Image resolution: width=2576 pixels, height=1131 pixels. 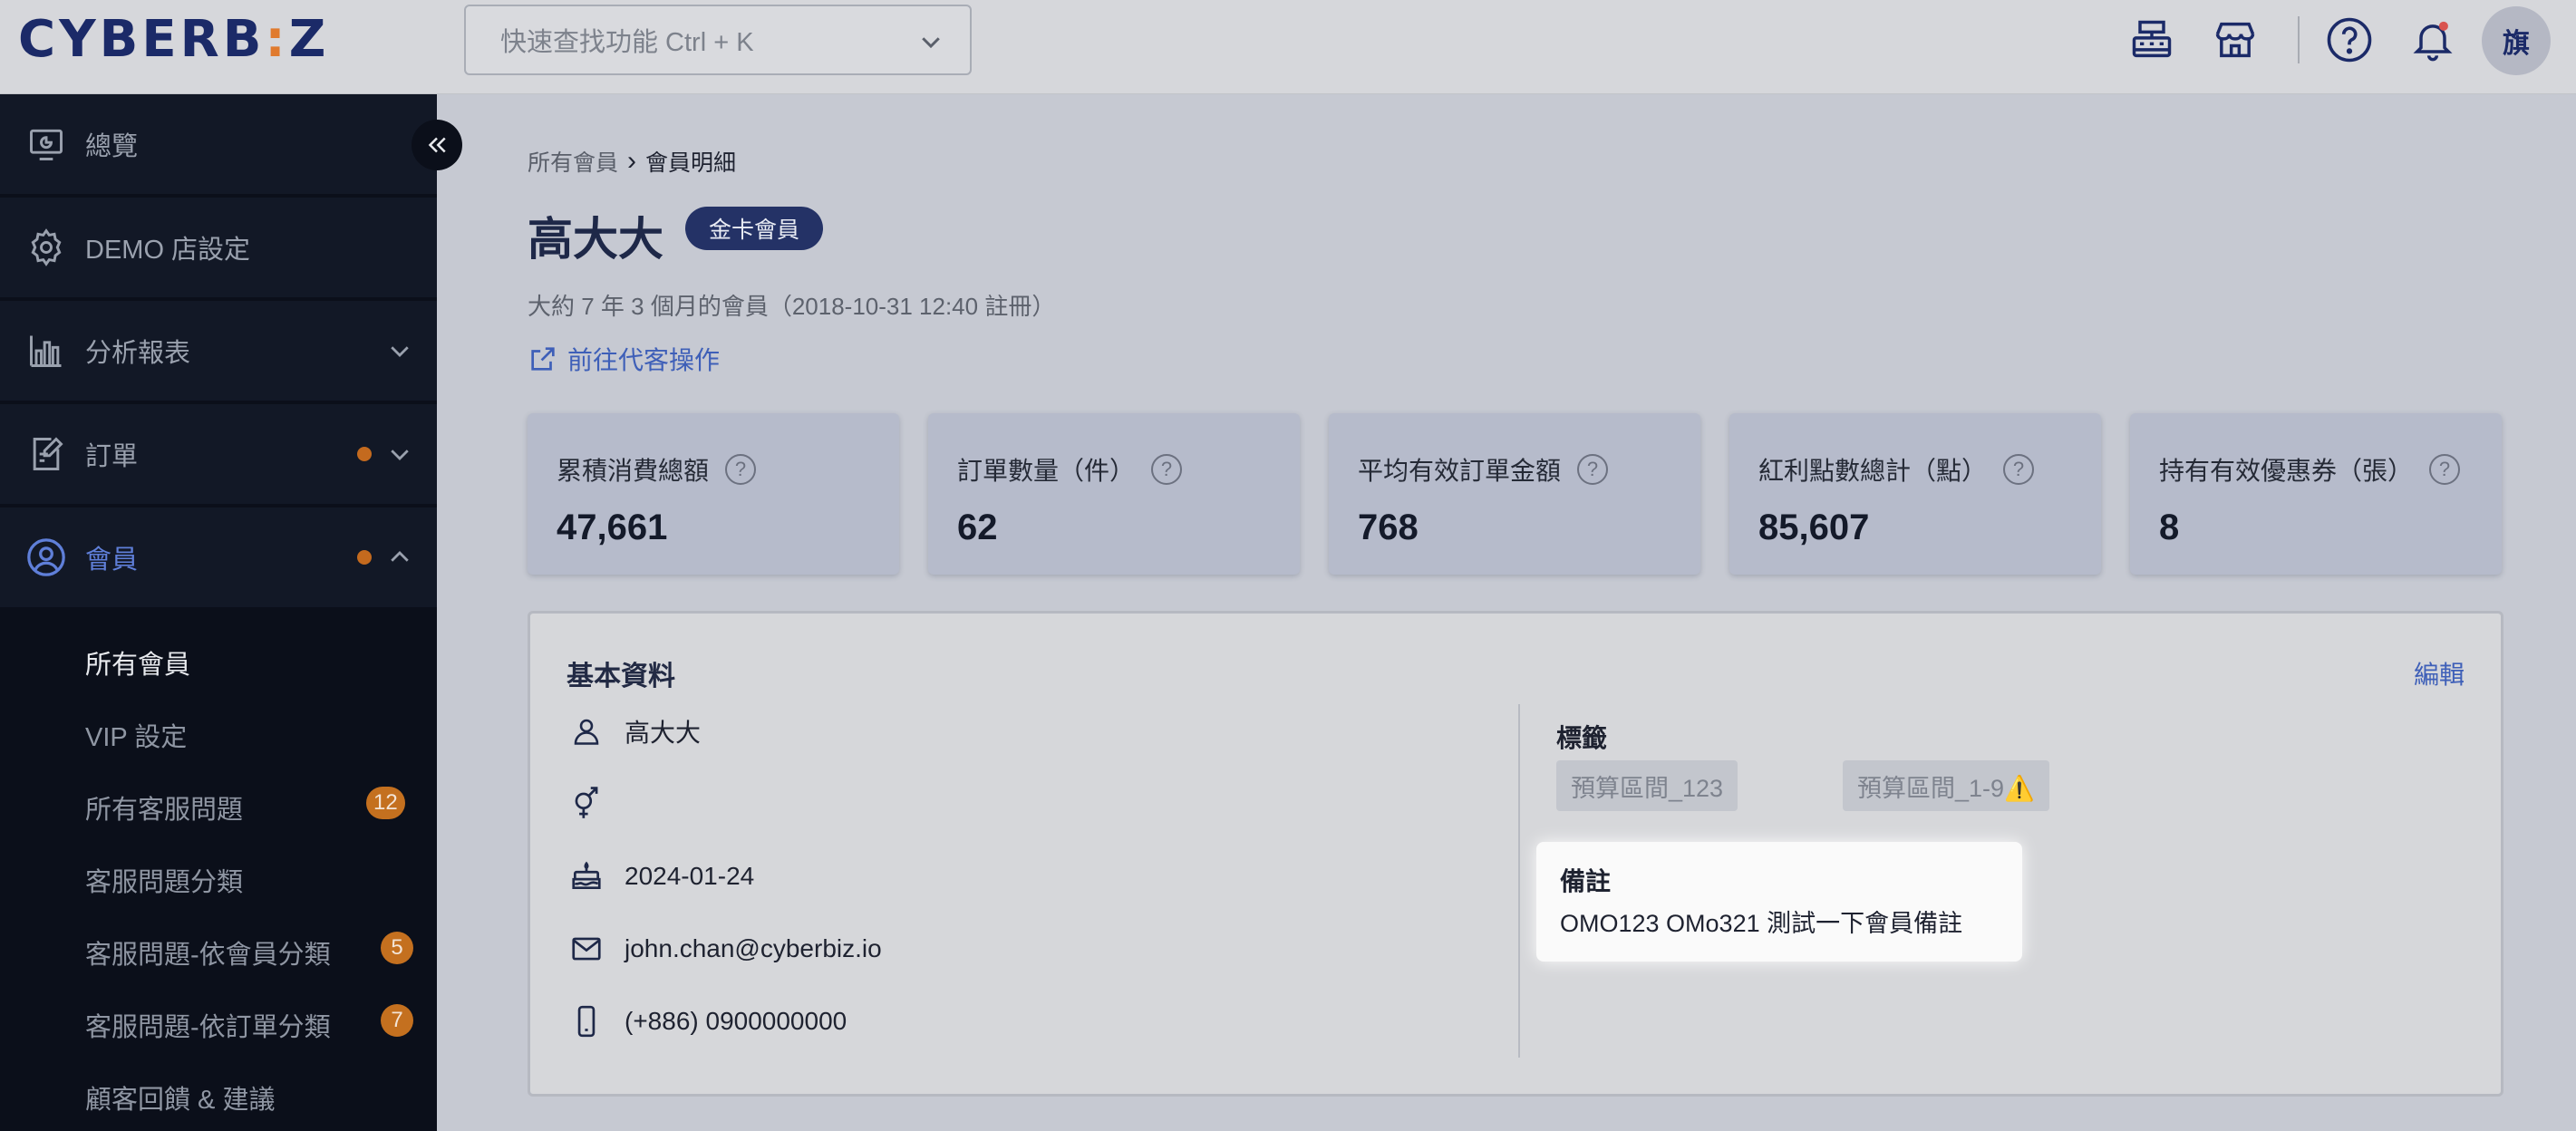 What do you see at coordinates (633, 471) in the screenshot?
I see `stat-label: 累積消費總額` at bounding box center [633, 471].